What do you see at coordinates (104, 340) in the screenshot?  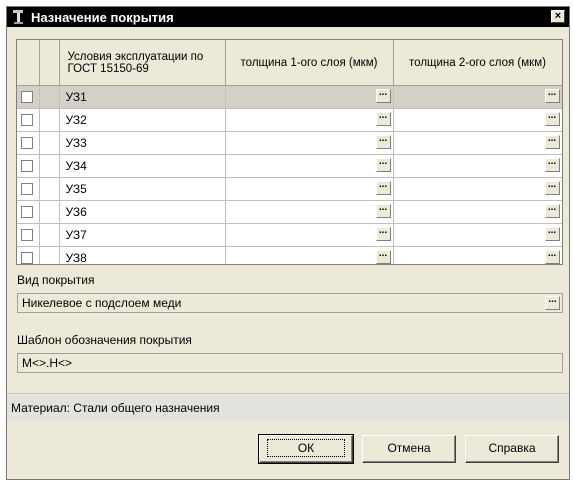 I see `template-label: Шаблон обозначения покрытия` at bounding box center [104, 340].